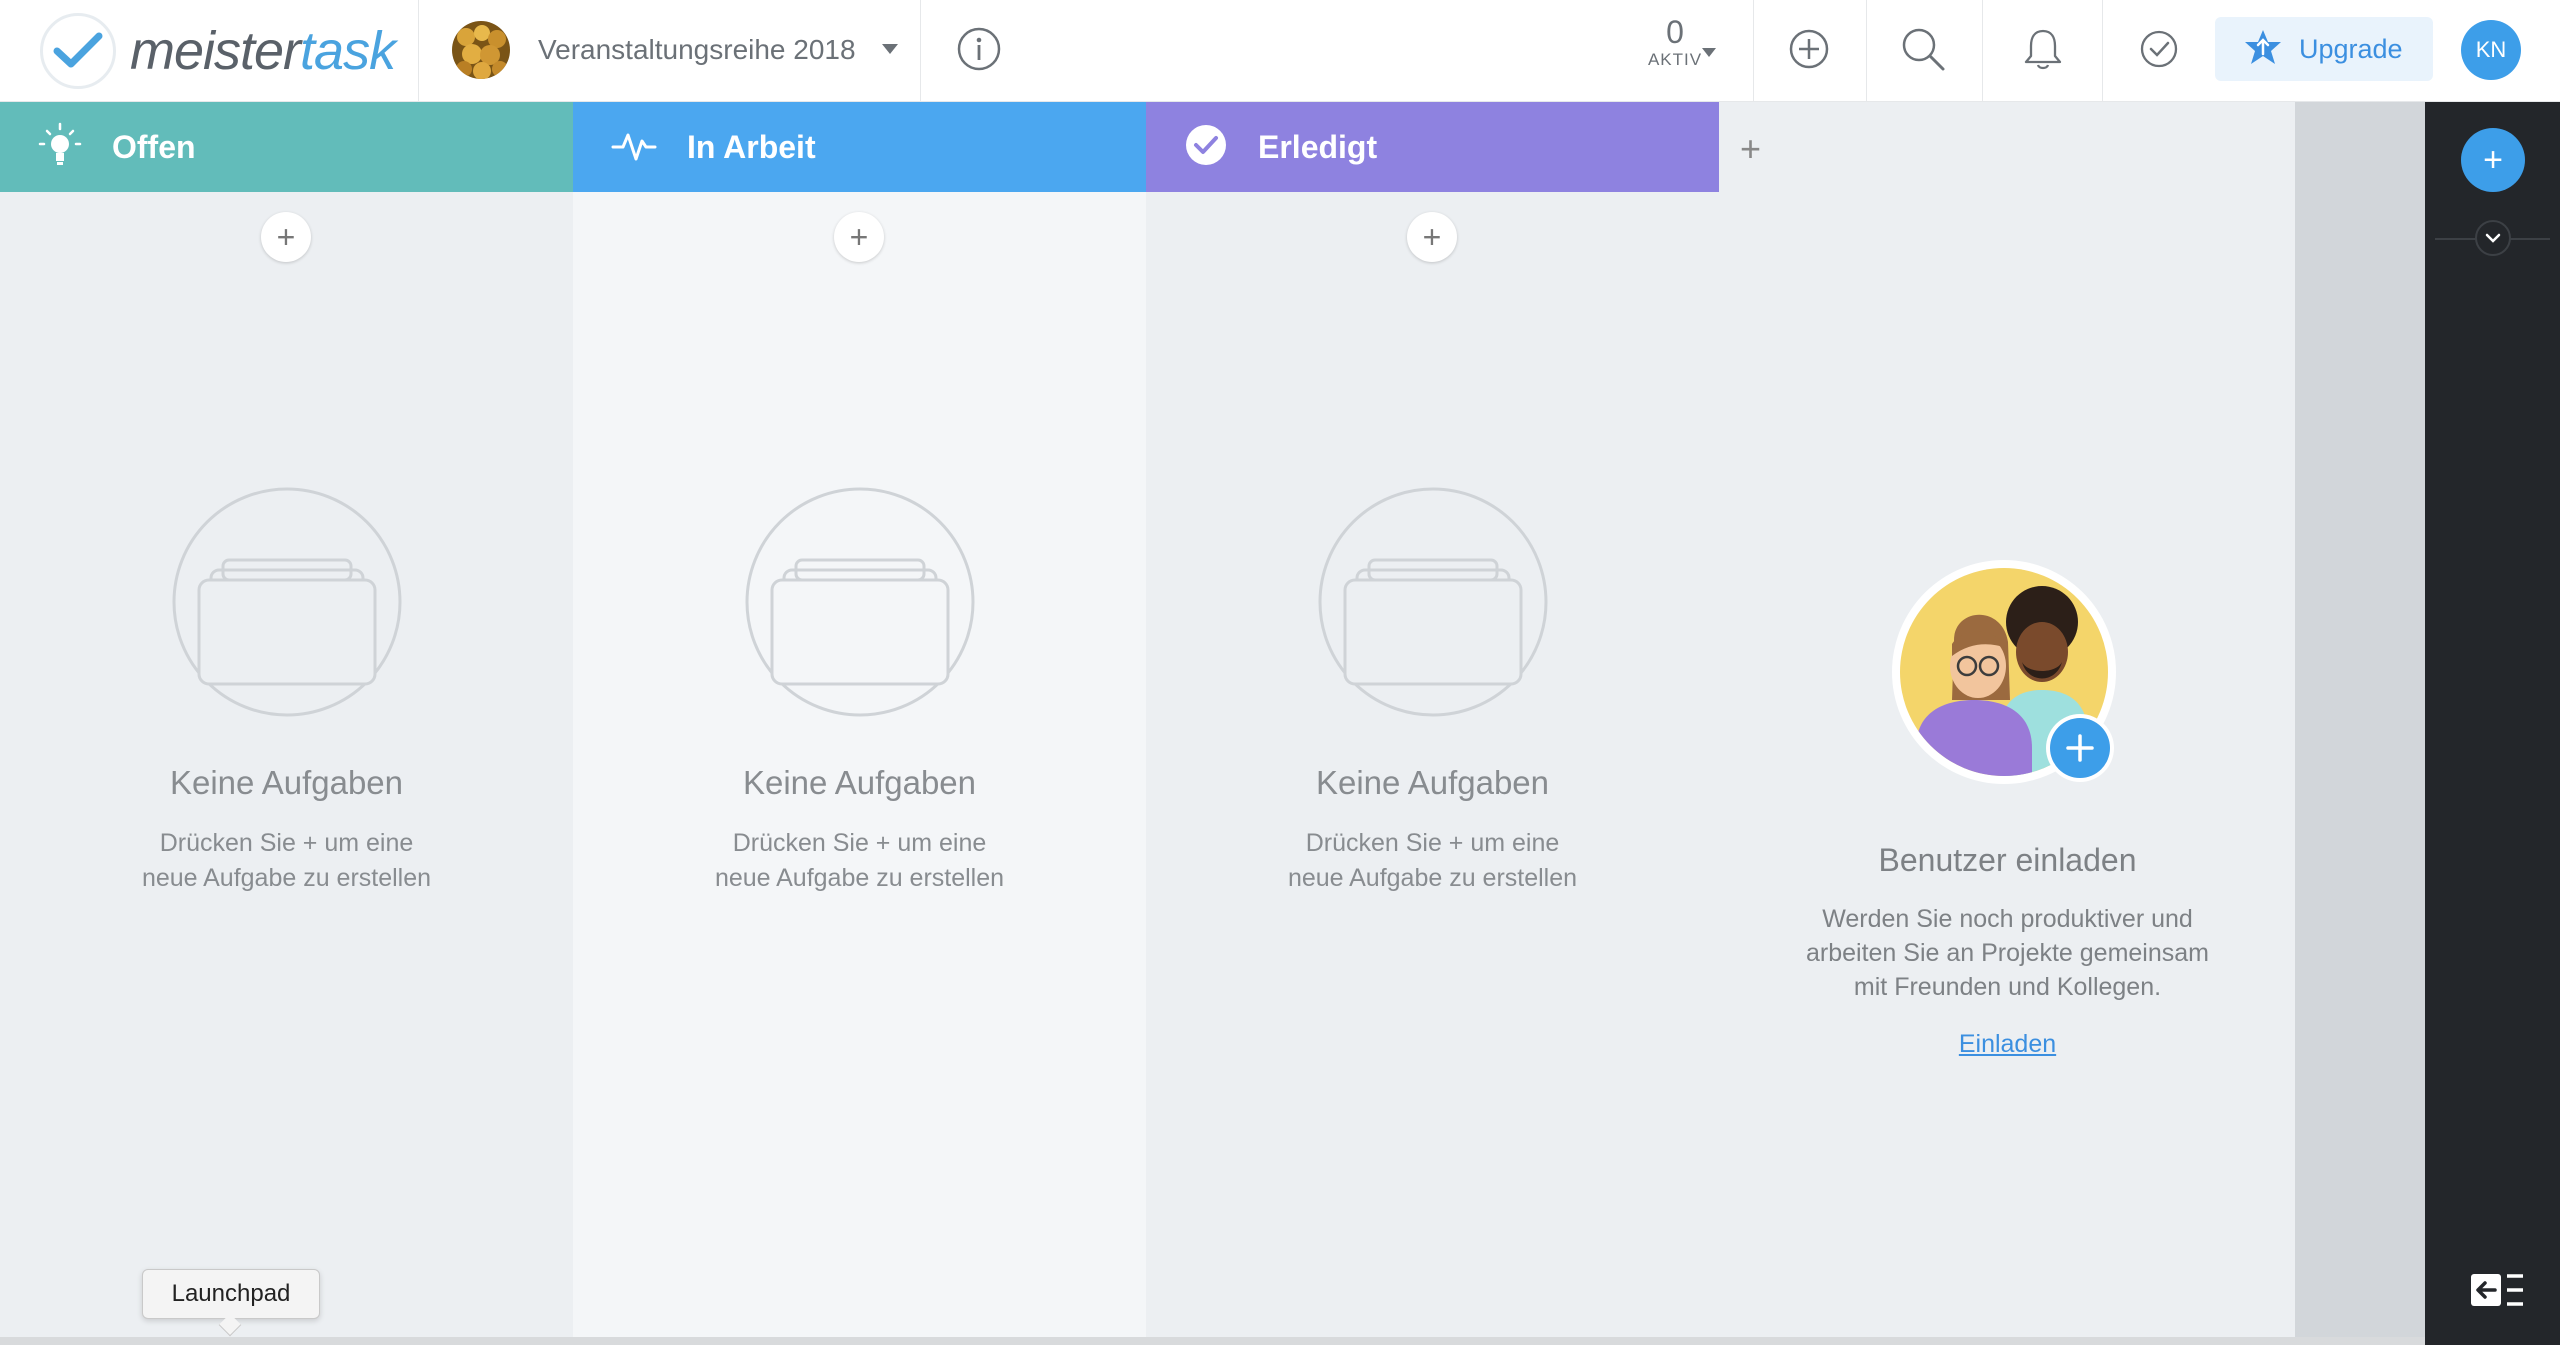  I want to click on launchpad-tooltip: Launchpad, so click(231, 1294).